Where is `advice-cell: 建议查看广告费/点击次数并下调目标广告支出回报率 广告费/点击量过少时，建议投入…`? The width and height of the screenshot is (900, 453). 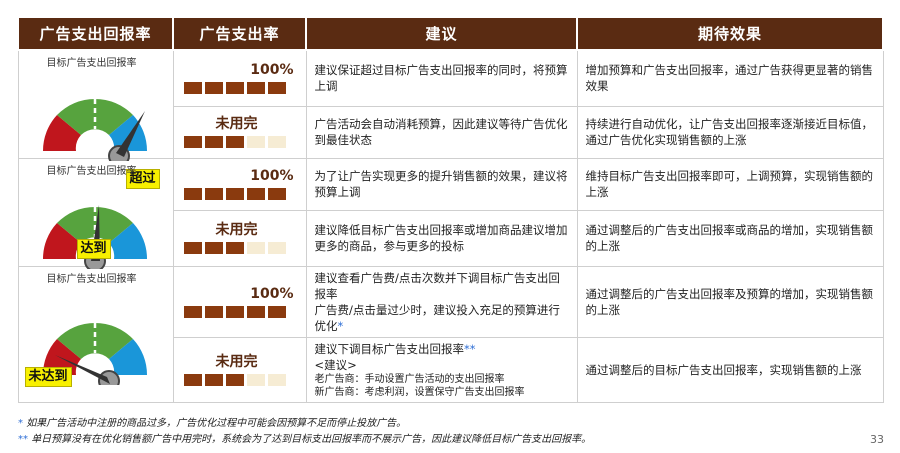
advice-cell: 建议查看广告费/点击次数并下调目标广告支出回报率 广告费/点击量过少时，建议投入… is located at coordinates (441, 301).